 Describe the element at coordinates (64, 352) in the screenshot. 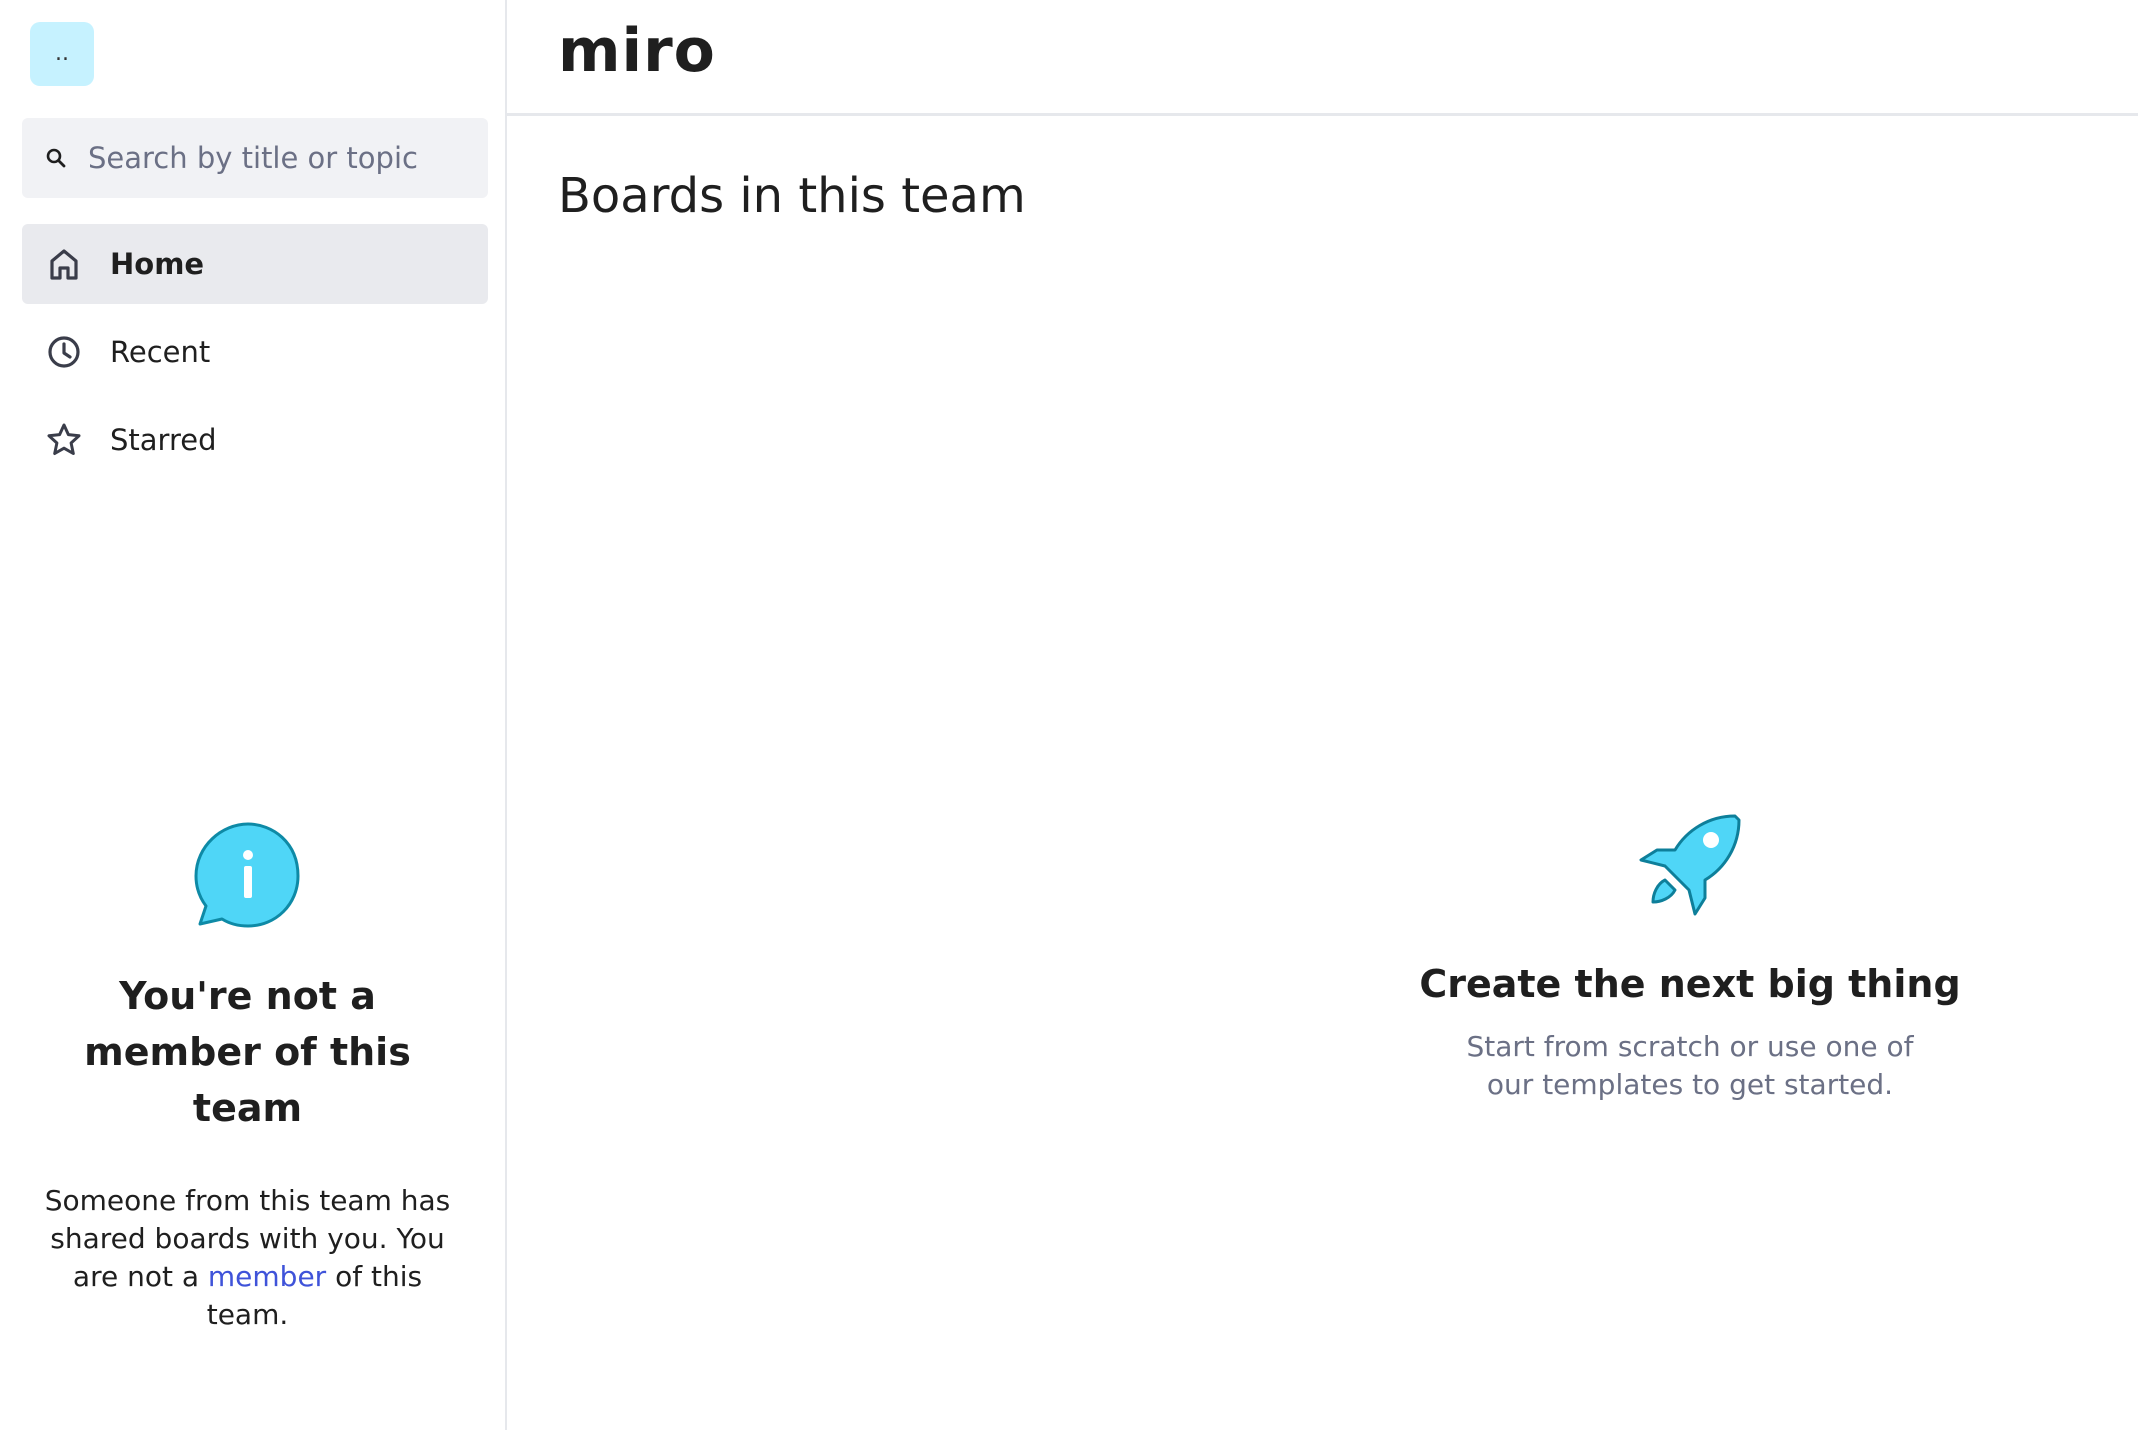

I see `clock-icon` at that location.